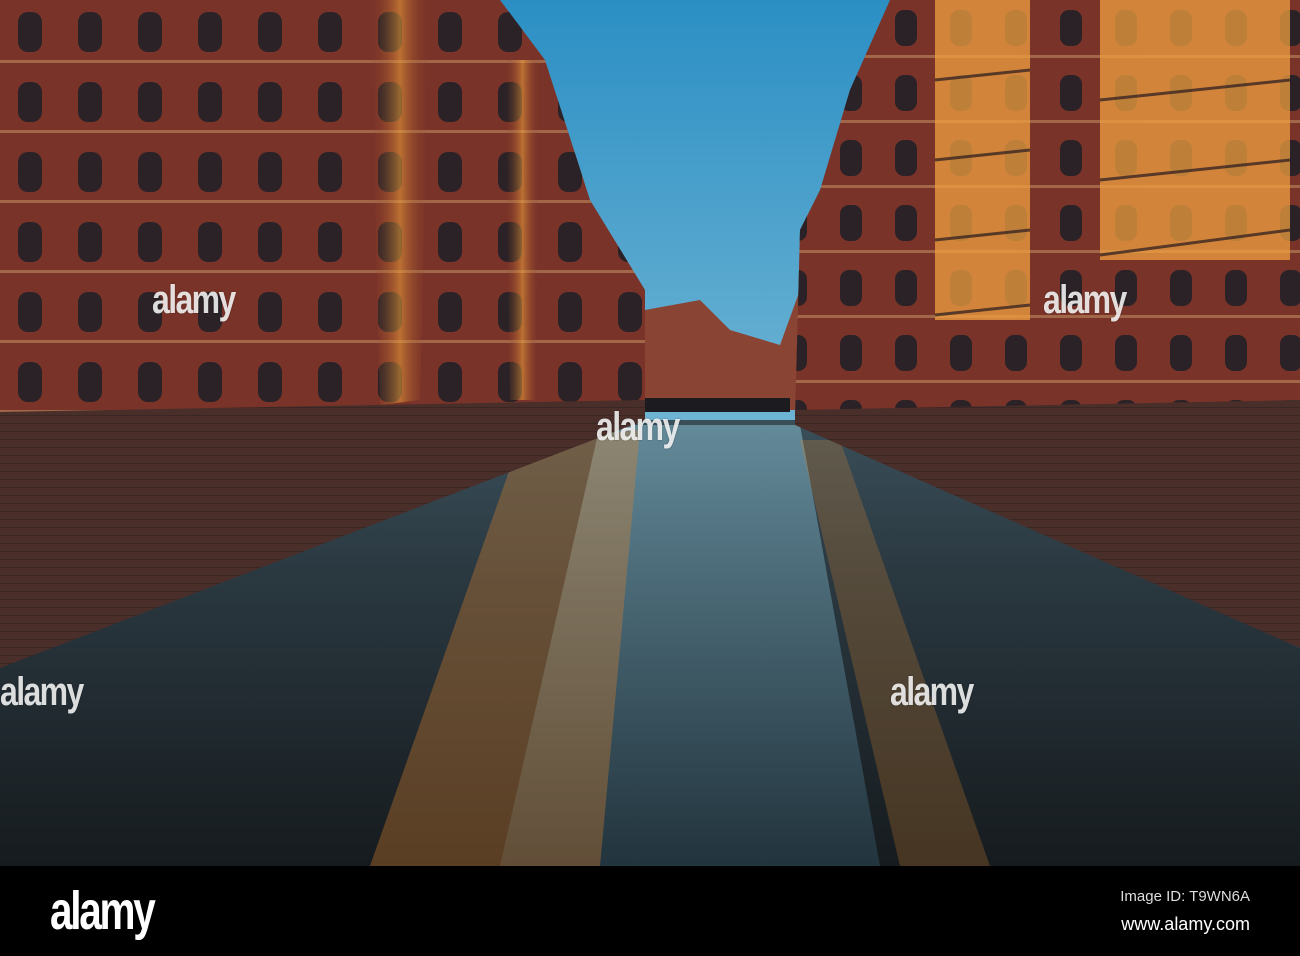 This screenshot has height=956, width=1300. I want to click on left-lights, so click(400, 202).